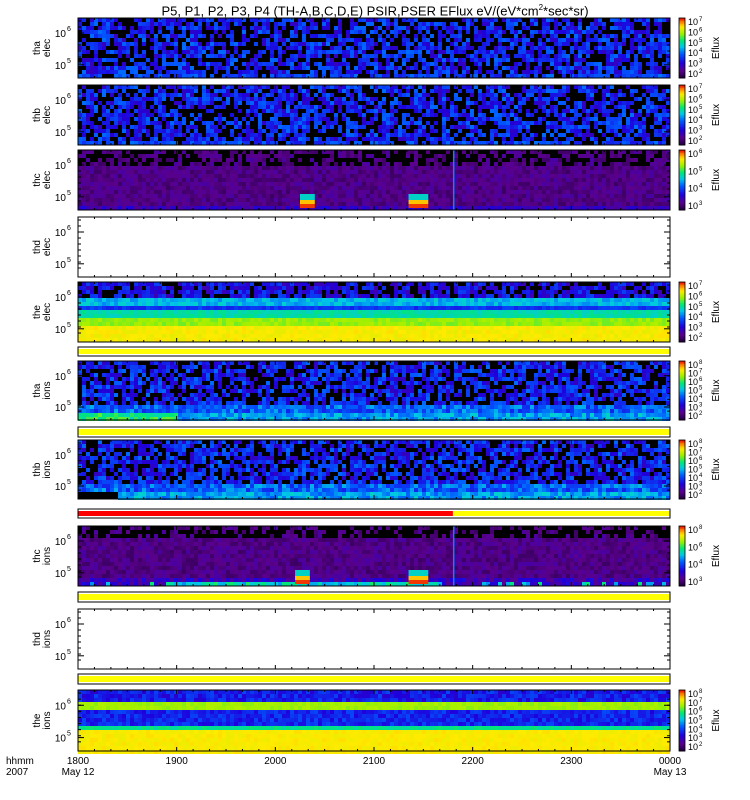 The height and width of the screenshot is (800, 750). What do you see at coordinates (374, 470) in the screenshot?
I see `heatmap-thb_ions` at bounding box center [374, 470].